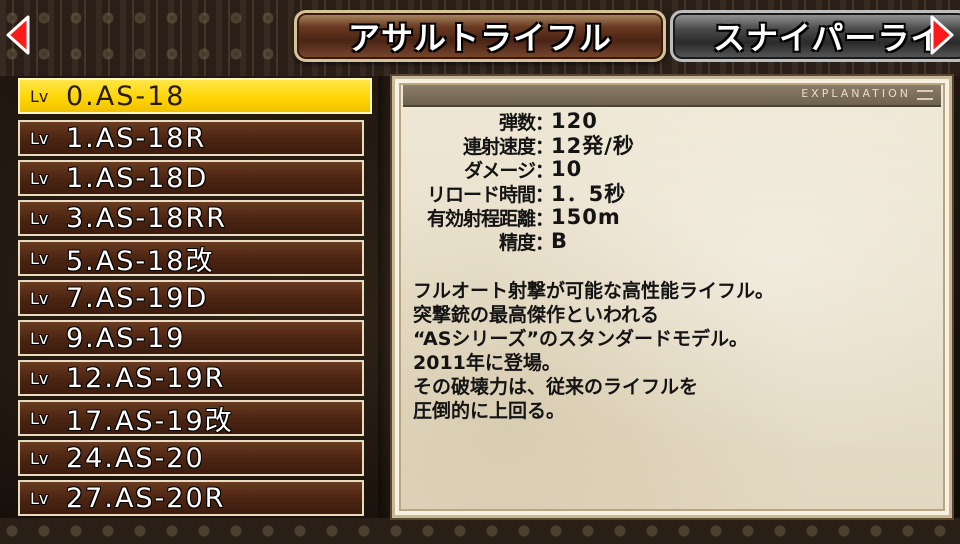 The image size is (960, 544). I want to click on weapon-list-item: Lv 27.AS-20R, so click(191, 498).